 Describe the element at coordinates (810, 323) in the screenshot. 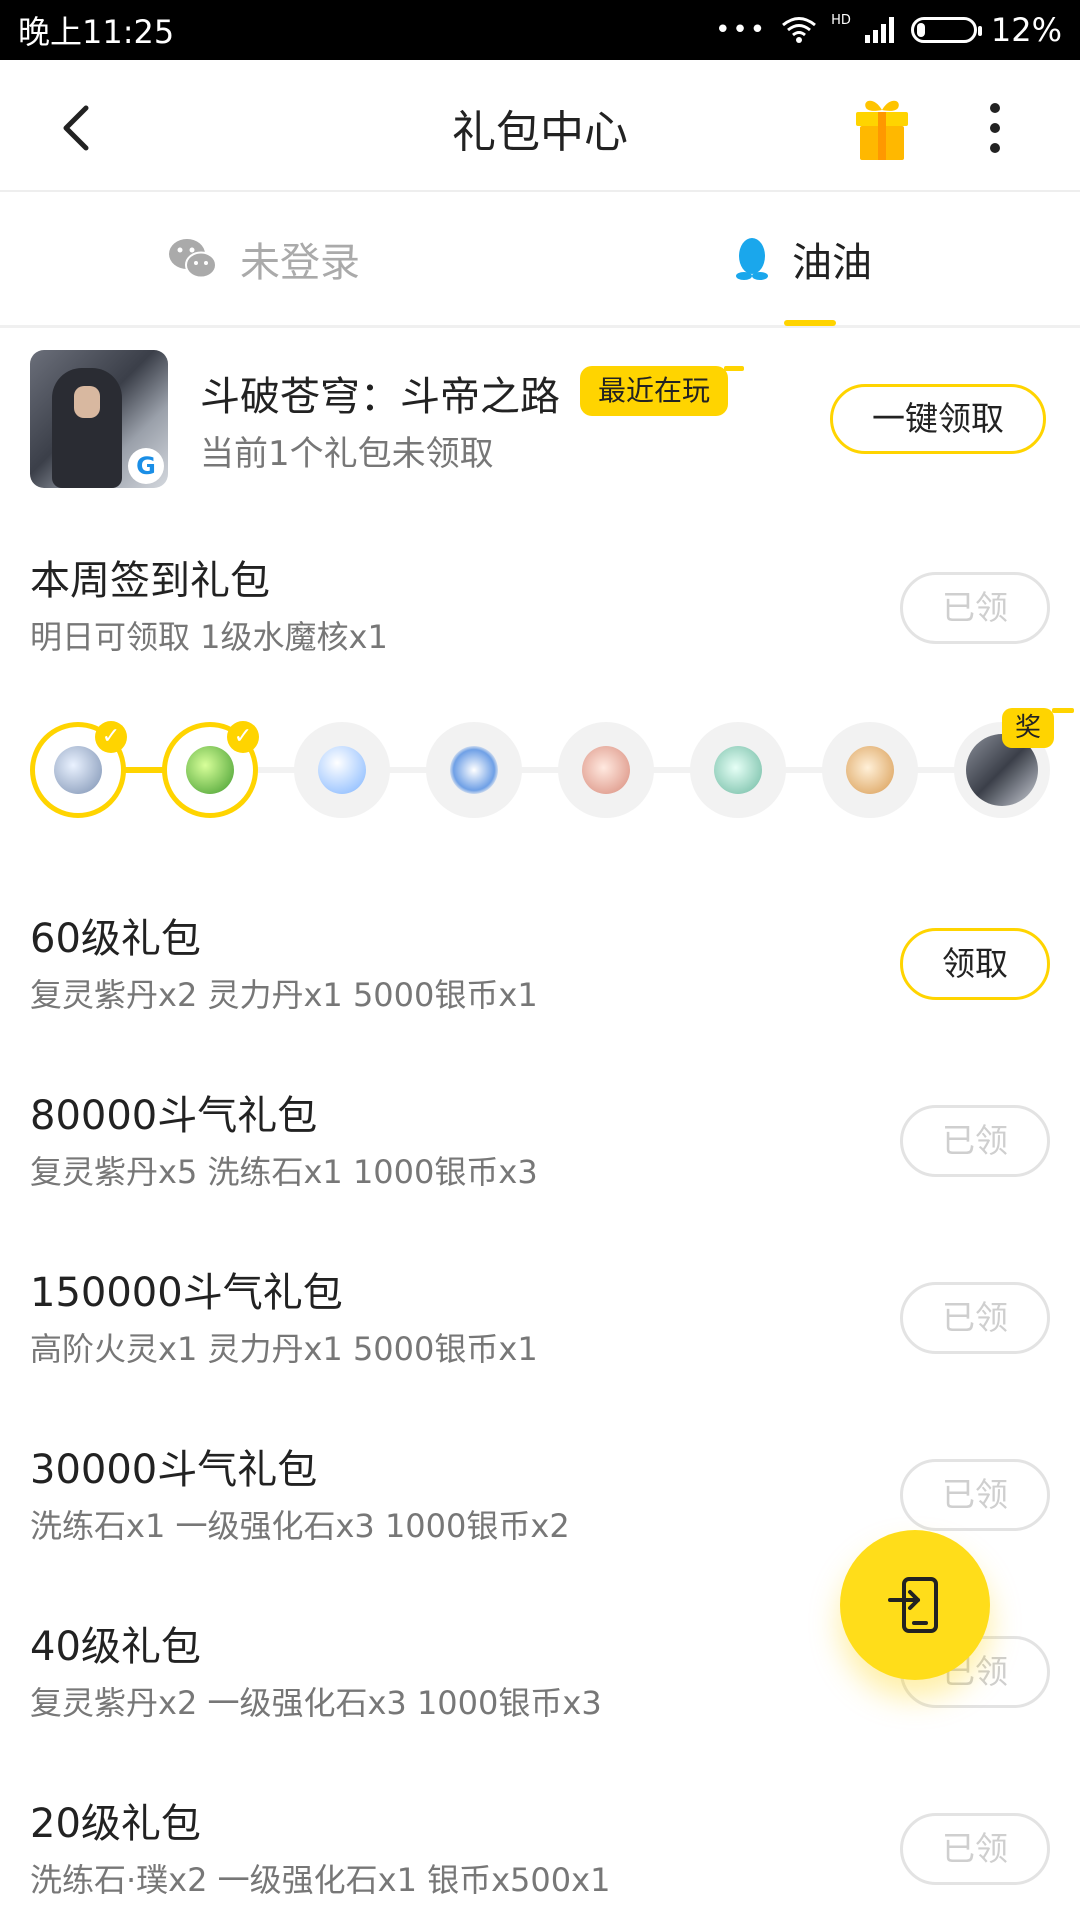

I see `active-tab-indicator` at that location.